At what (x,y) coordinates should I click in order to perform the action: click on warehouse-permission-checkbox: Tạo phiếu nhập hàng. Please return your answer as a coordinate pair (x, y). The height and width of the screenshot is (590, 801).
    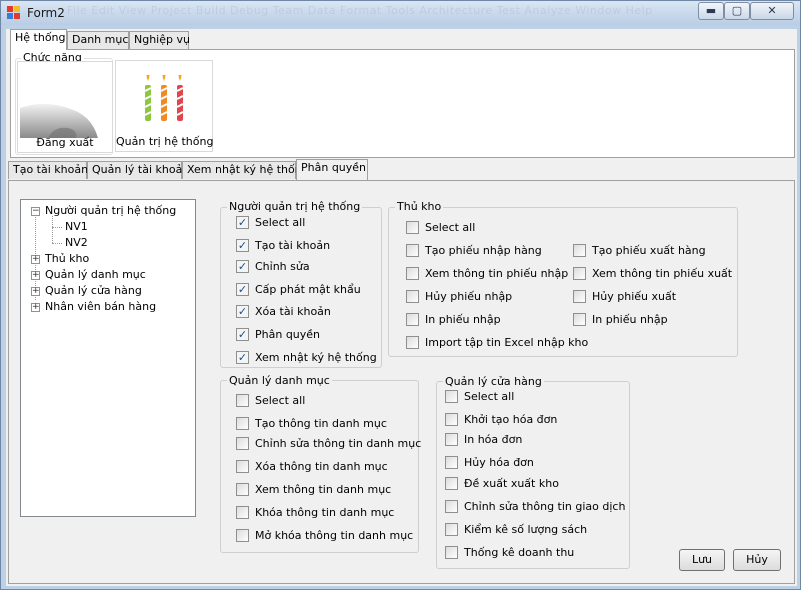
    Looking at the image, I should click on (474, 252).